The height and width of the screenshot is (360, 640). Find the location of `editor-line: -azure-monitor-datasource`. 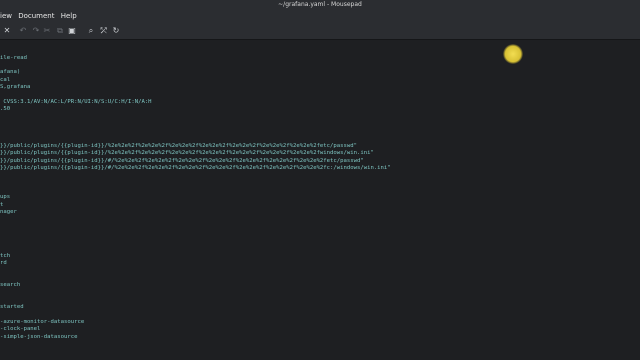

editor-line: -azure-monitor-datasource is located at coordinates (42, 322).